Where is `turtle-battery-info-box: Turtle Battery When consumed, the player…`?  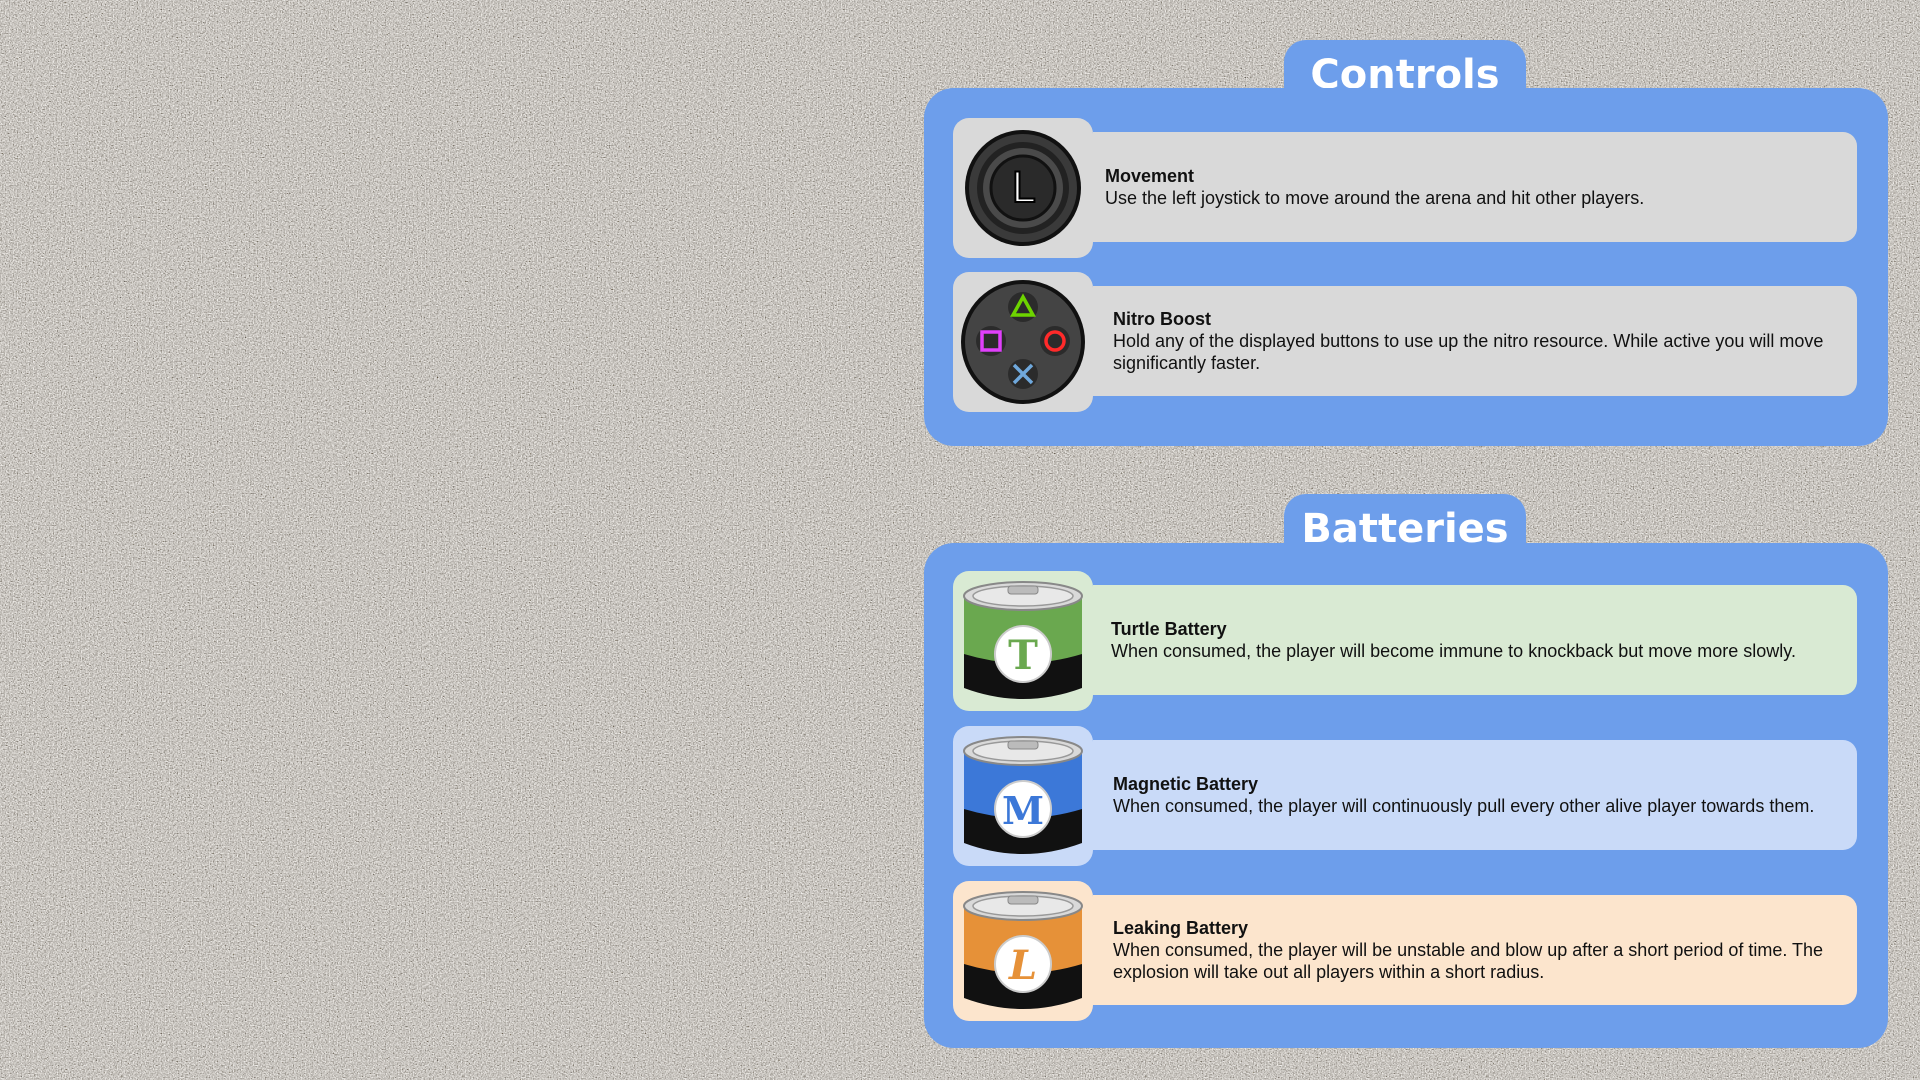 turtle-battery-info-box: Turtle Battery When consumed, the player… is located at coordinates (1475, 640).